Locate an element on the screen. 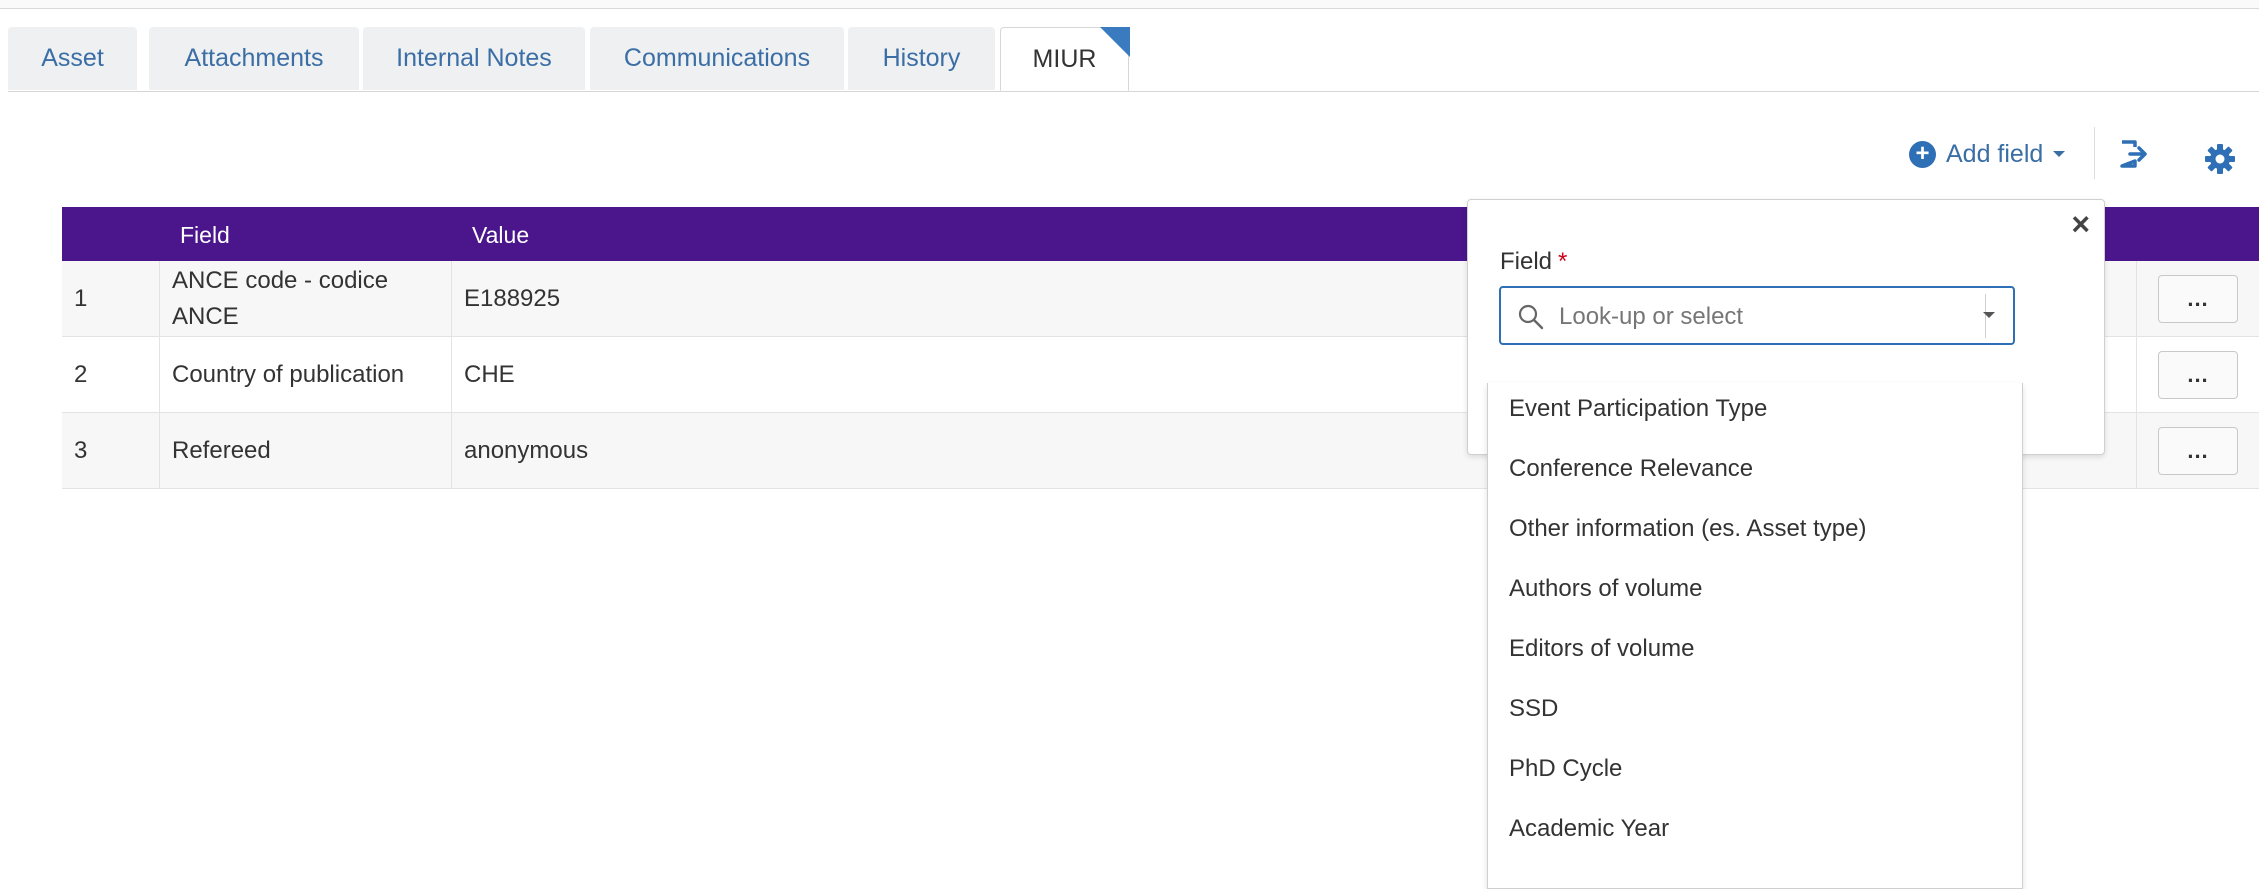 This screenshot has height=889, width=2259. tab-label: Attachments is located at coordinates (254, 58).